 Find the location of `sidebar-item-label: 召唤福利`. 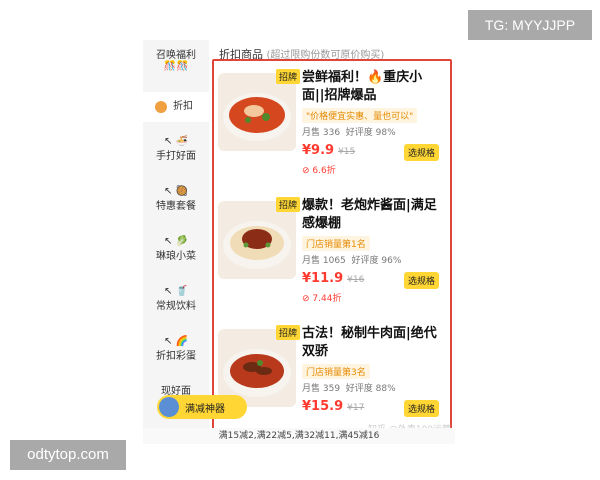

sidebar-item-label: 召唤福利 is located at coordinates (176, 55).